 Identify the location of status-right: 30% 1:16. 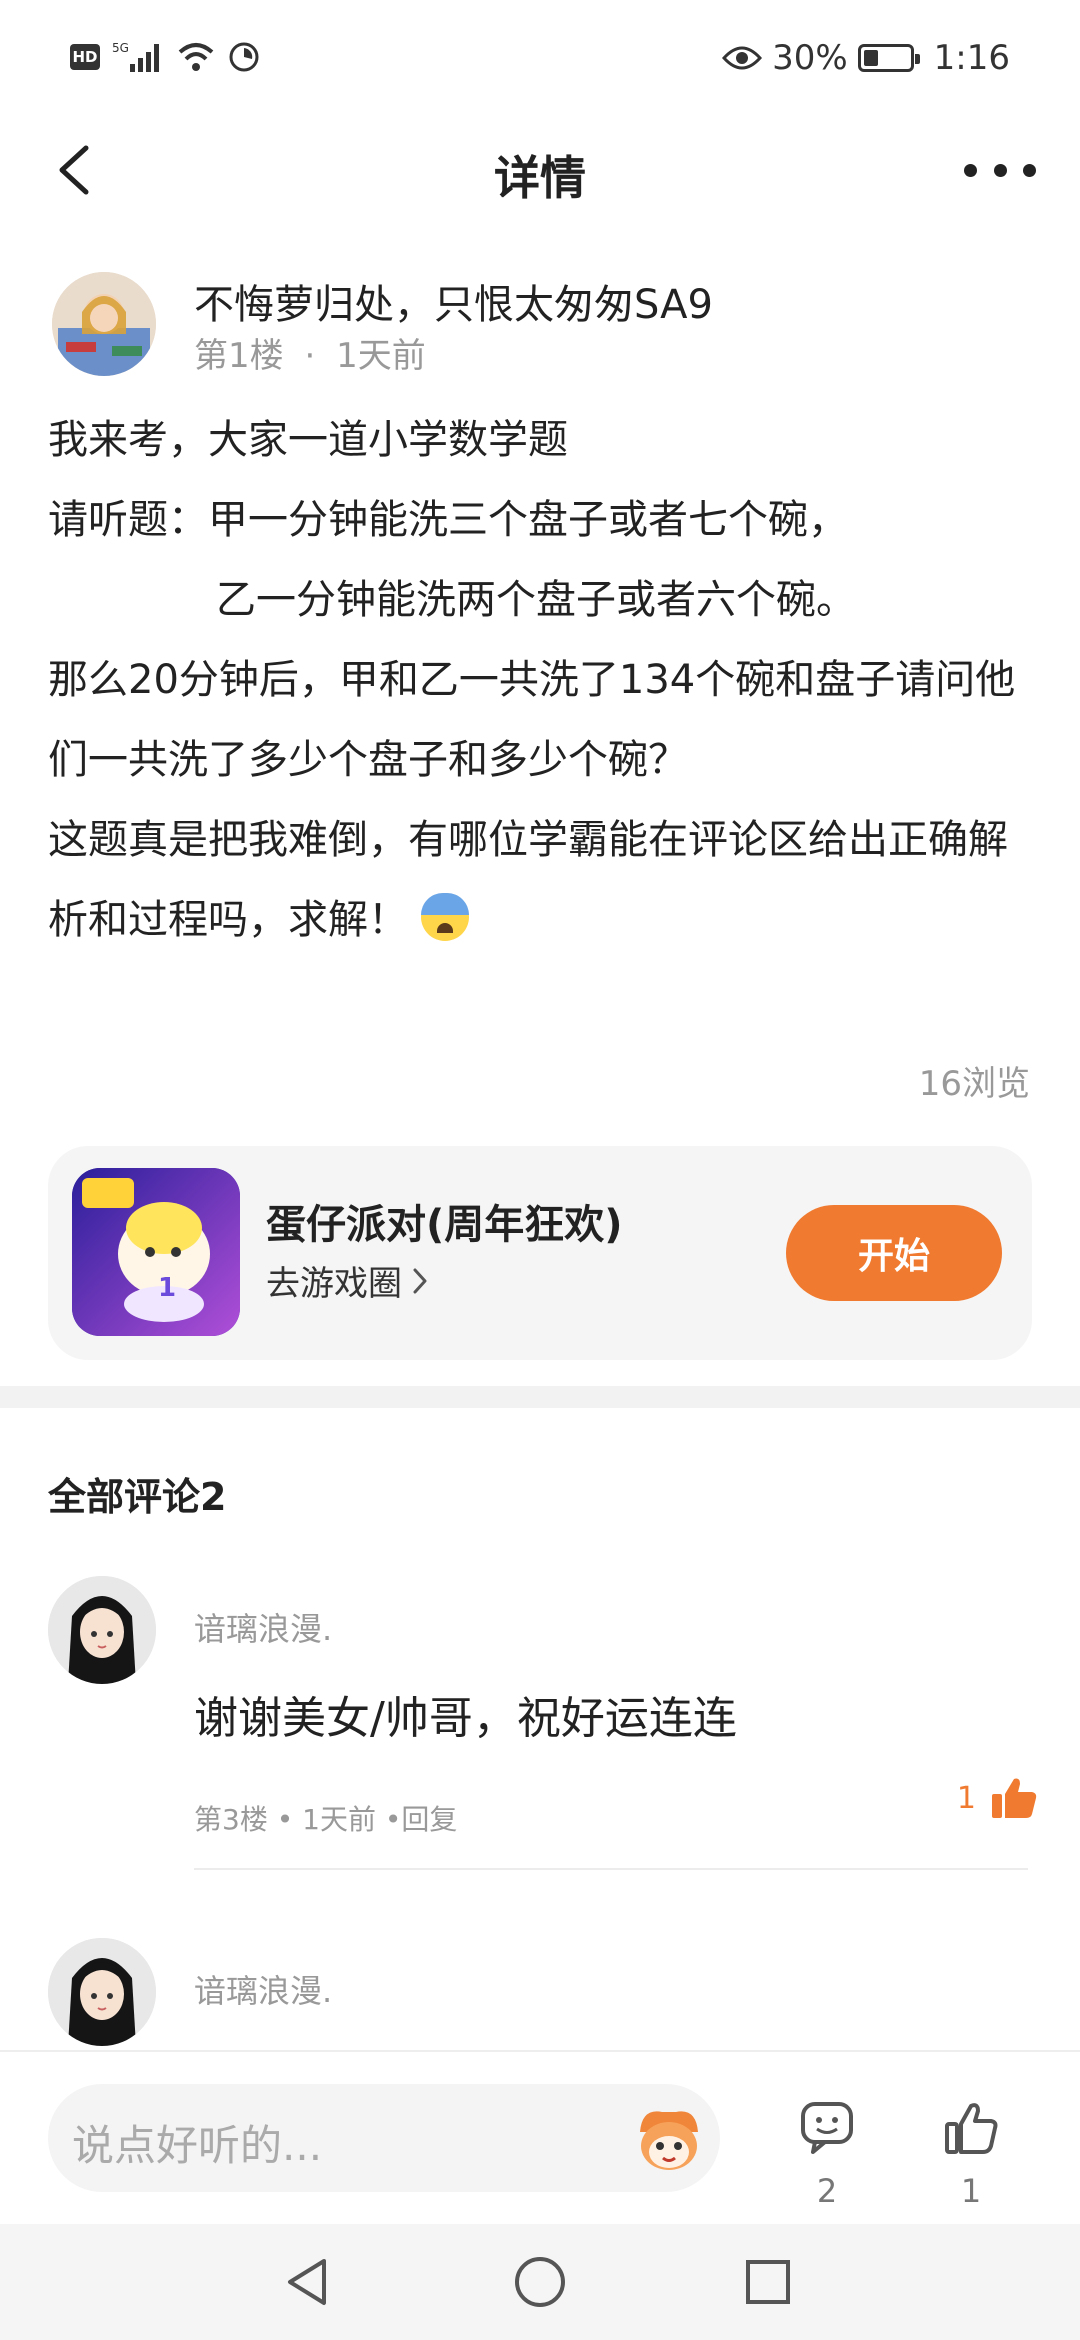
(866, 58).